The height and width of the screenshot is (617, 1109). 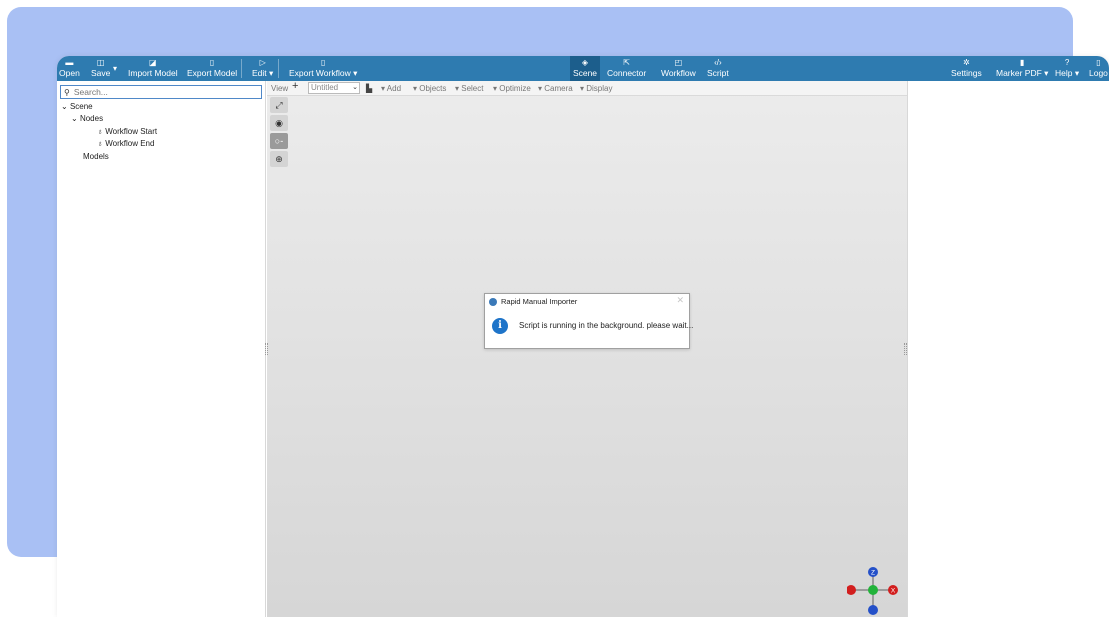 What do you see at coordinates (678, 68) in the screenshot?
I see `tab-workflow: ◰ Workflow` at bounding box center [678, 68].